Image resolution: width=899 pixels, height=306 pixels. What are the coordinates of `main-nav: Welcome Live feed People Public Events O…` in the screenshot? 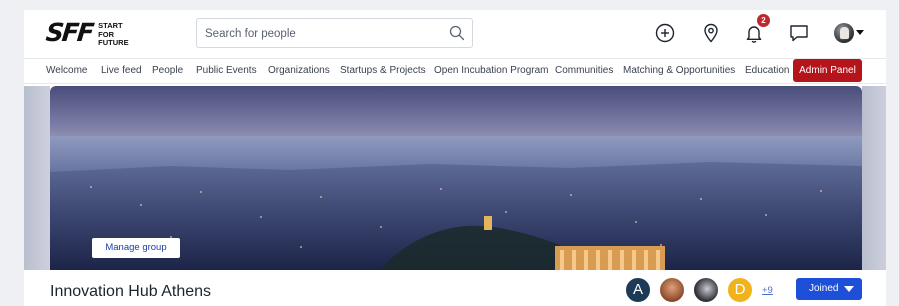 It's located at (455, 71).